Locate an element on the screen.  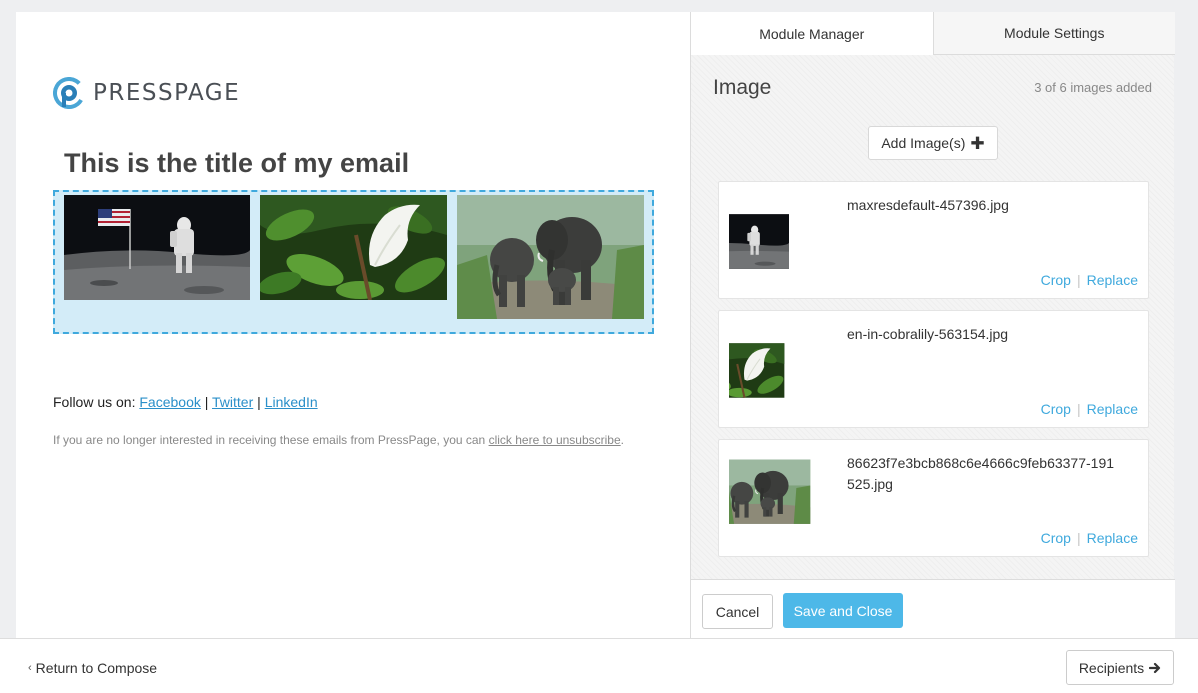
add-images-button: Add Image(s) ✚ is located at coordinates (933, 143).